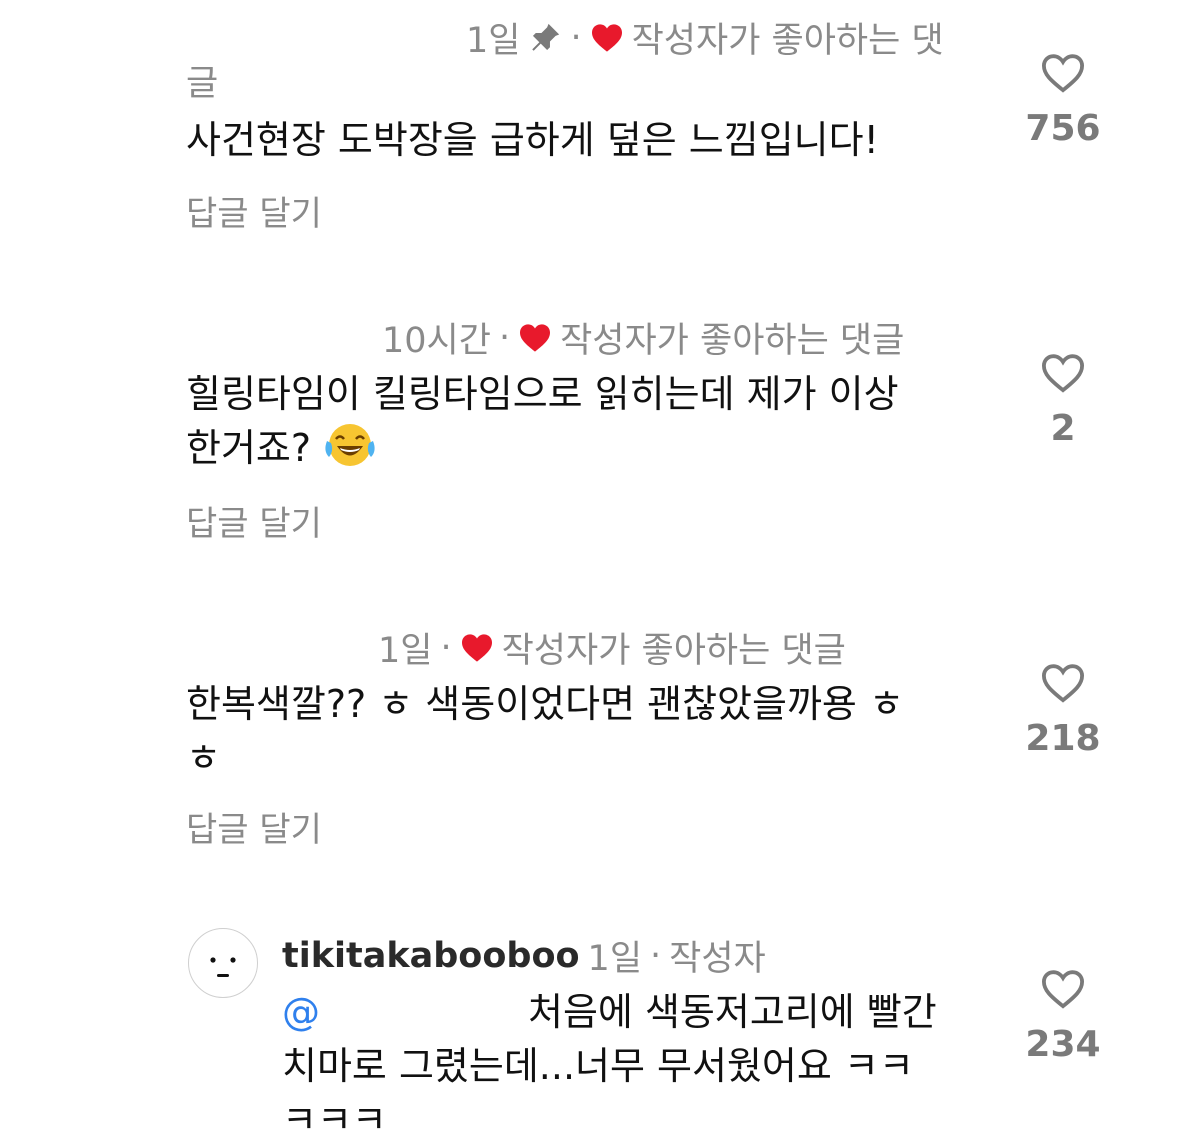  Describe the element at coordinates (586, 448) in the screenshot. I see `comment-text-line: 한거죠?` at that location.